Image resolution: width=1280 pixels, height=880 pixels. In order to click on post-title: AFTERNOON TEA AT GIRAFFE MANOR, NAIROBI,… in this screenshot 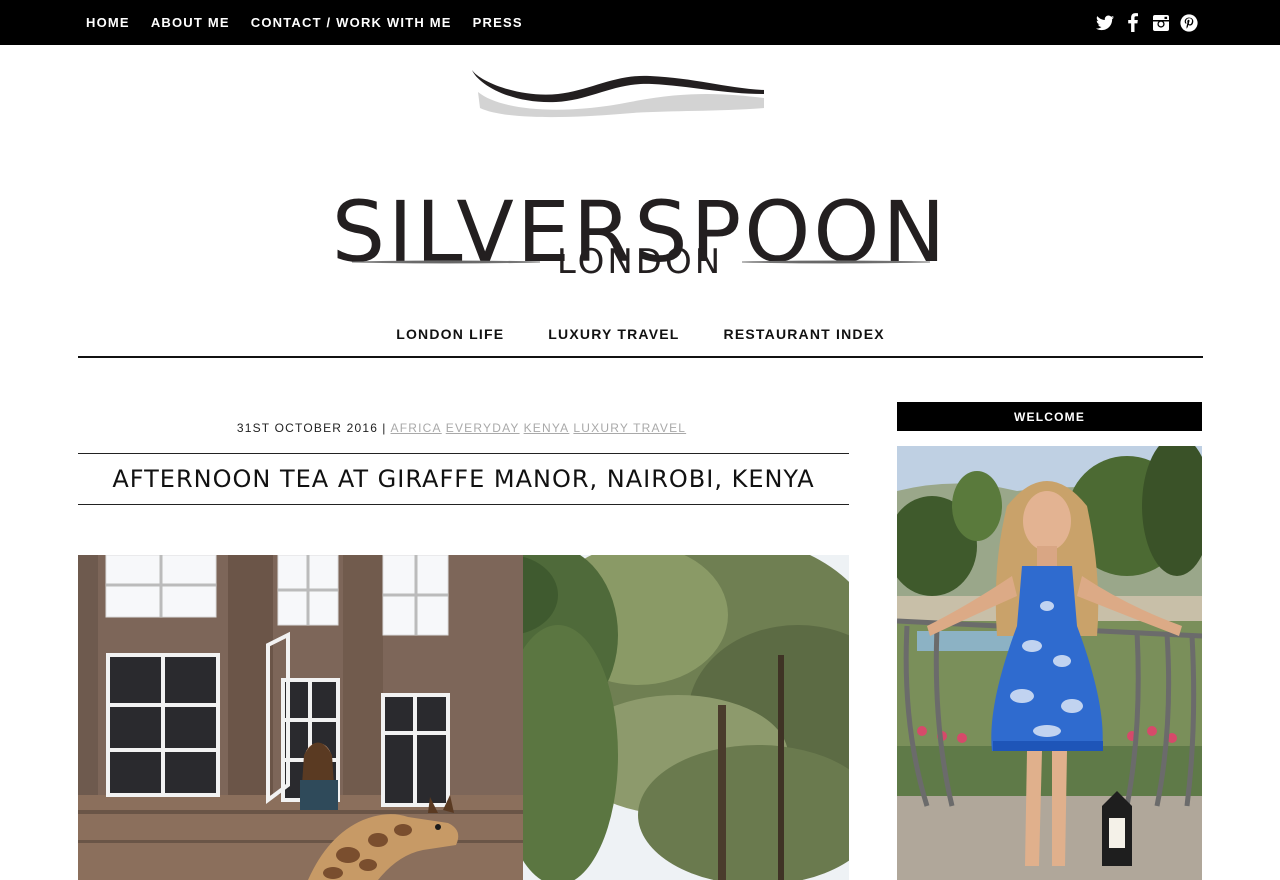, I will do `click(463, 479)`.